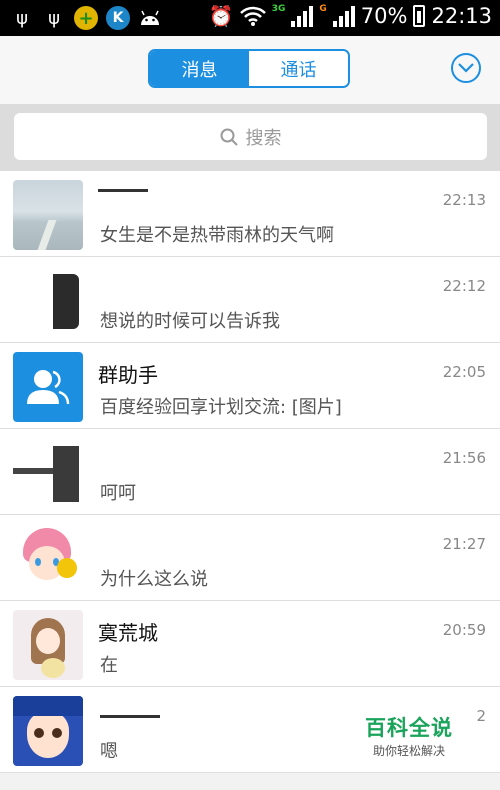  I want to click on app-plus-icon: +, so click(86, 18).